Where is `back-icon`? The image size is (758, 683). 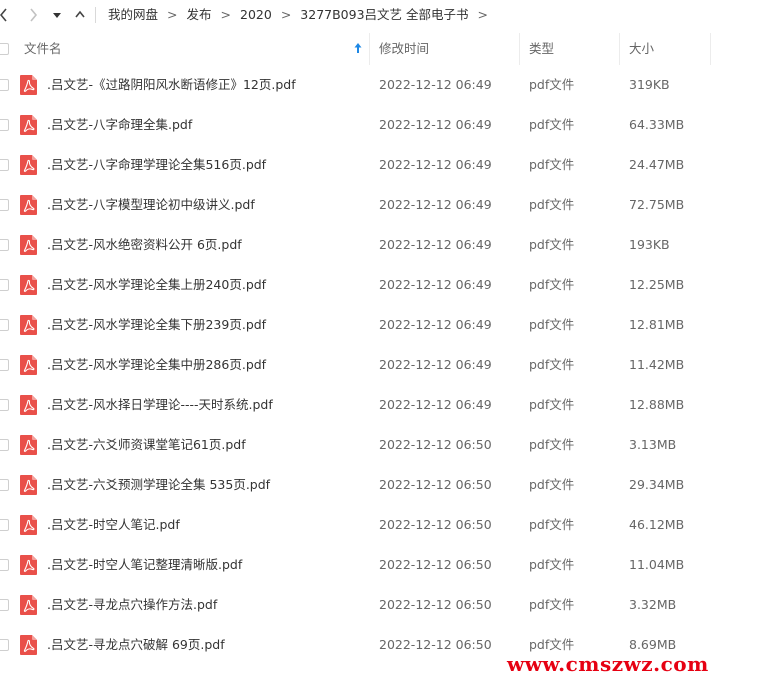 back-icon is located at coordinates (5, 15).